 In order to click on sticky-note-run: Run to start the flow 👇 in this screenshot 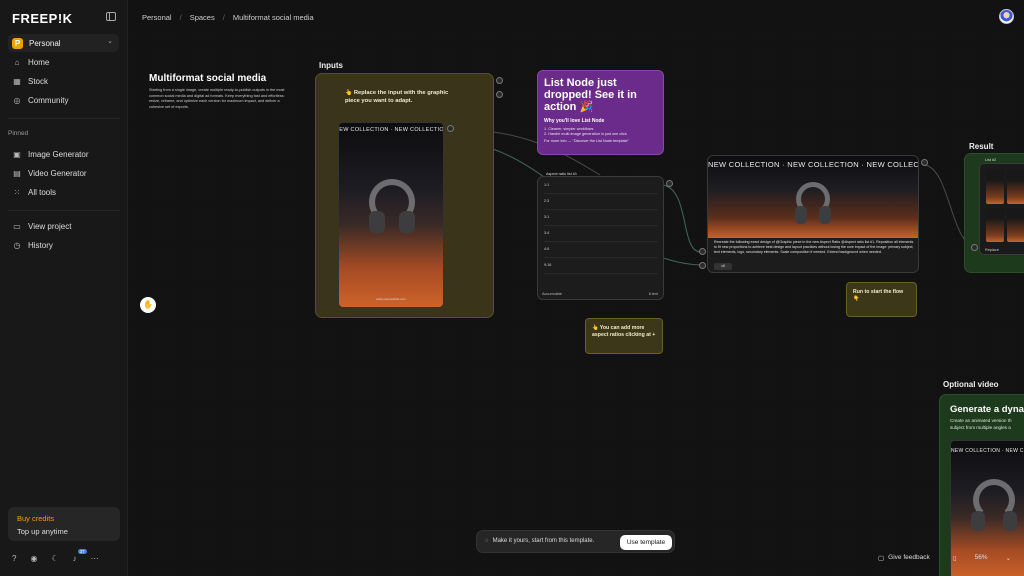, I will do `click(881, 299)`.